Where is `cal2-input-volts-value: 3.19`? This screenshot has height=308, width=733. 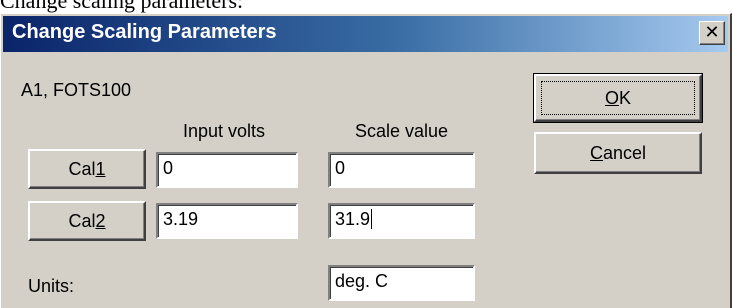 cal2-input-volts-value: 3.19 is located at coordinates (181, 219).